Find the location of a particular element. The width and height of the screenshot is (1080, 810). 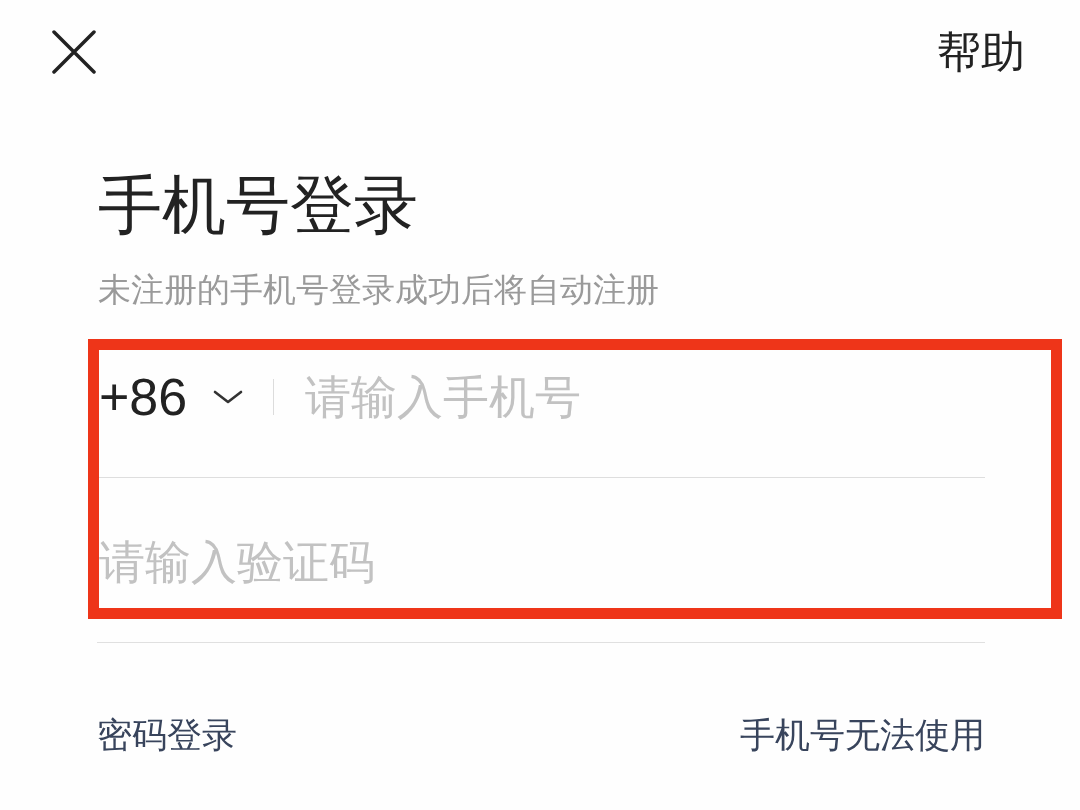

chevron-down-icon is located at coordinates (228, 397).